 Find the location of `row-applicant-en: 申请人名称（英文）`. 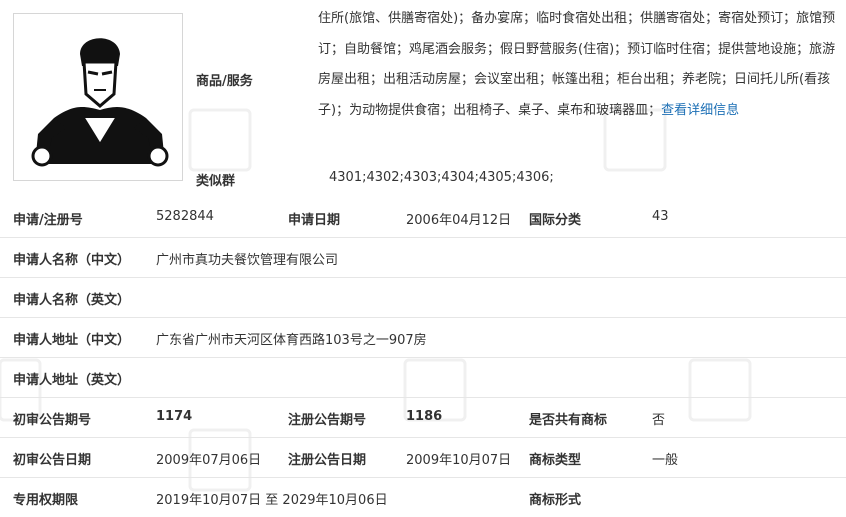

row-applicant-en: 申请人名称（英文） is located at coordinates (423, 297).